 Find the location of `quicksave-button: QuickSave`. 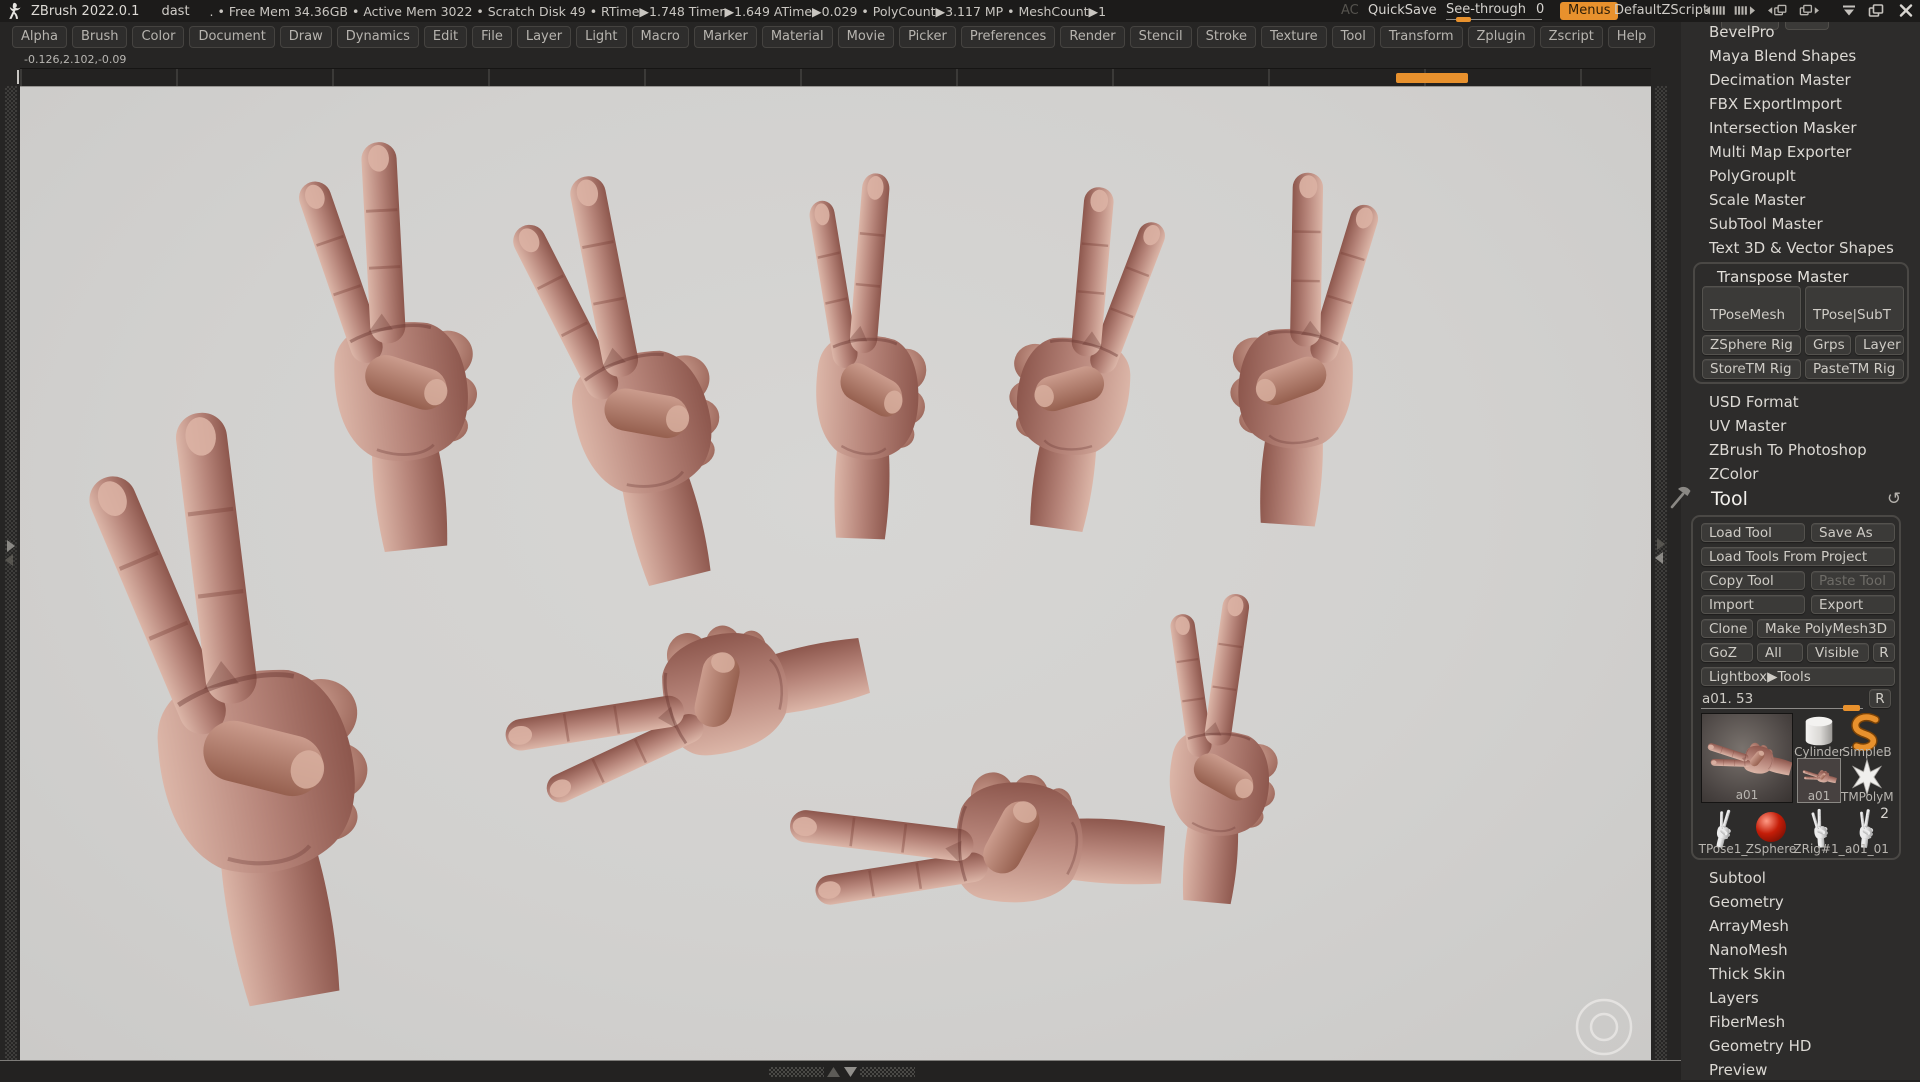

quicksave-button: QuickSave is located at coordinates (1402, 10).